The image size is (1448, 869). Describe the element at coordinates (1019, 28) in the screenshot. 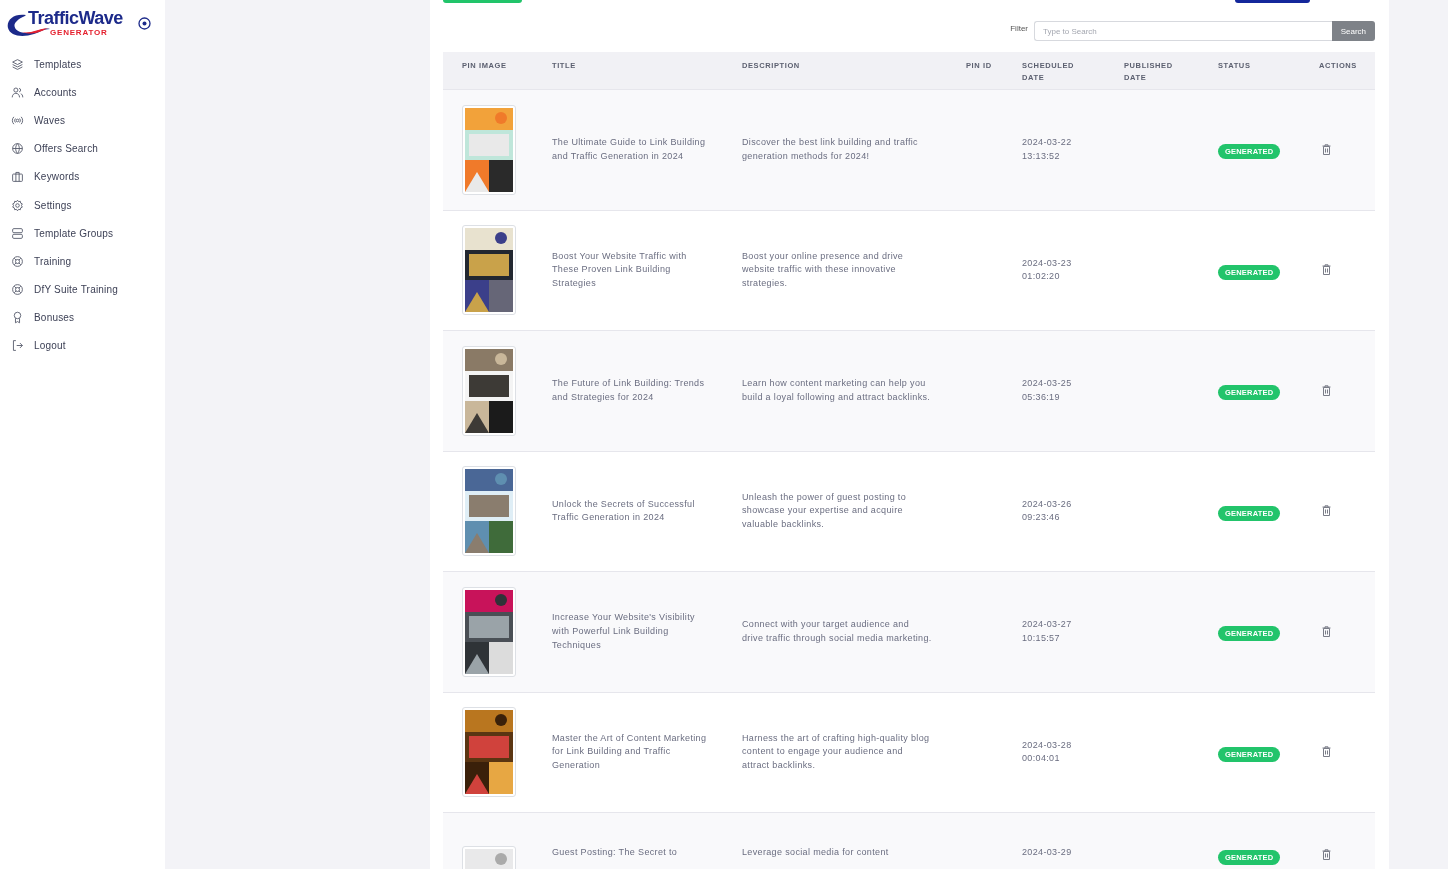

I see `filter-label: Filter` at that location.